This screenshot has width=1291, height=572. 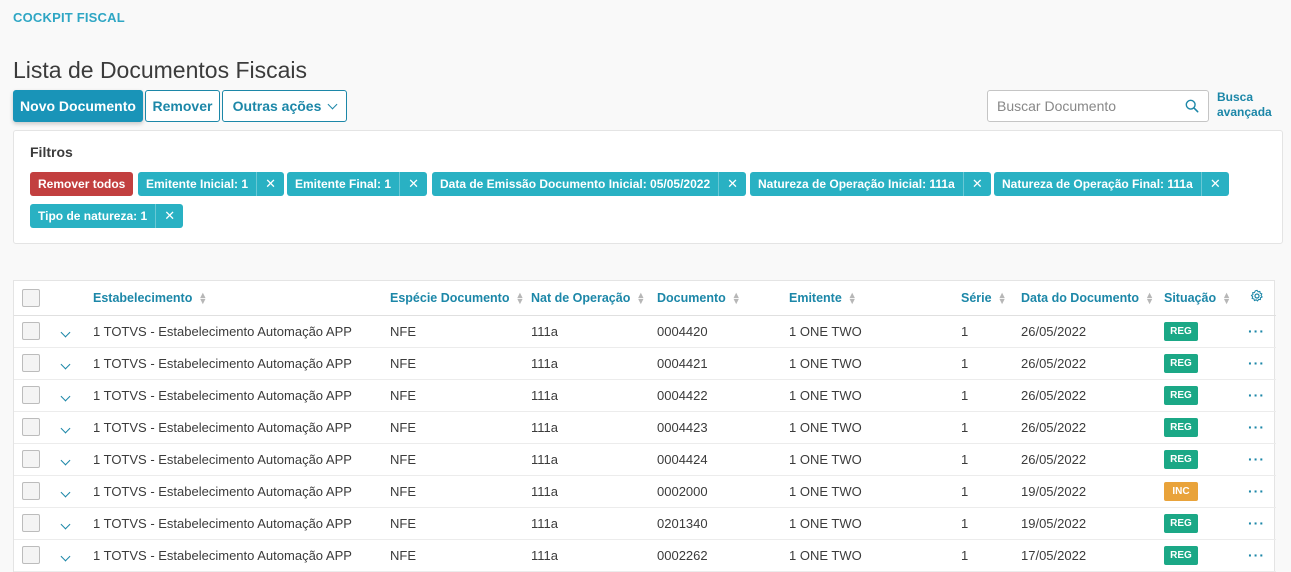 I want to click on column-header: Situação ▲ ▼, so click(x=1200, y=298).